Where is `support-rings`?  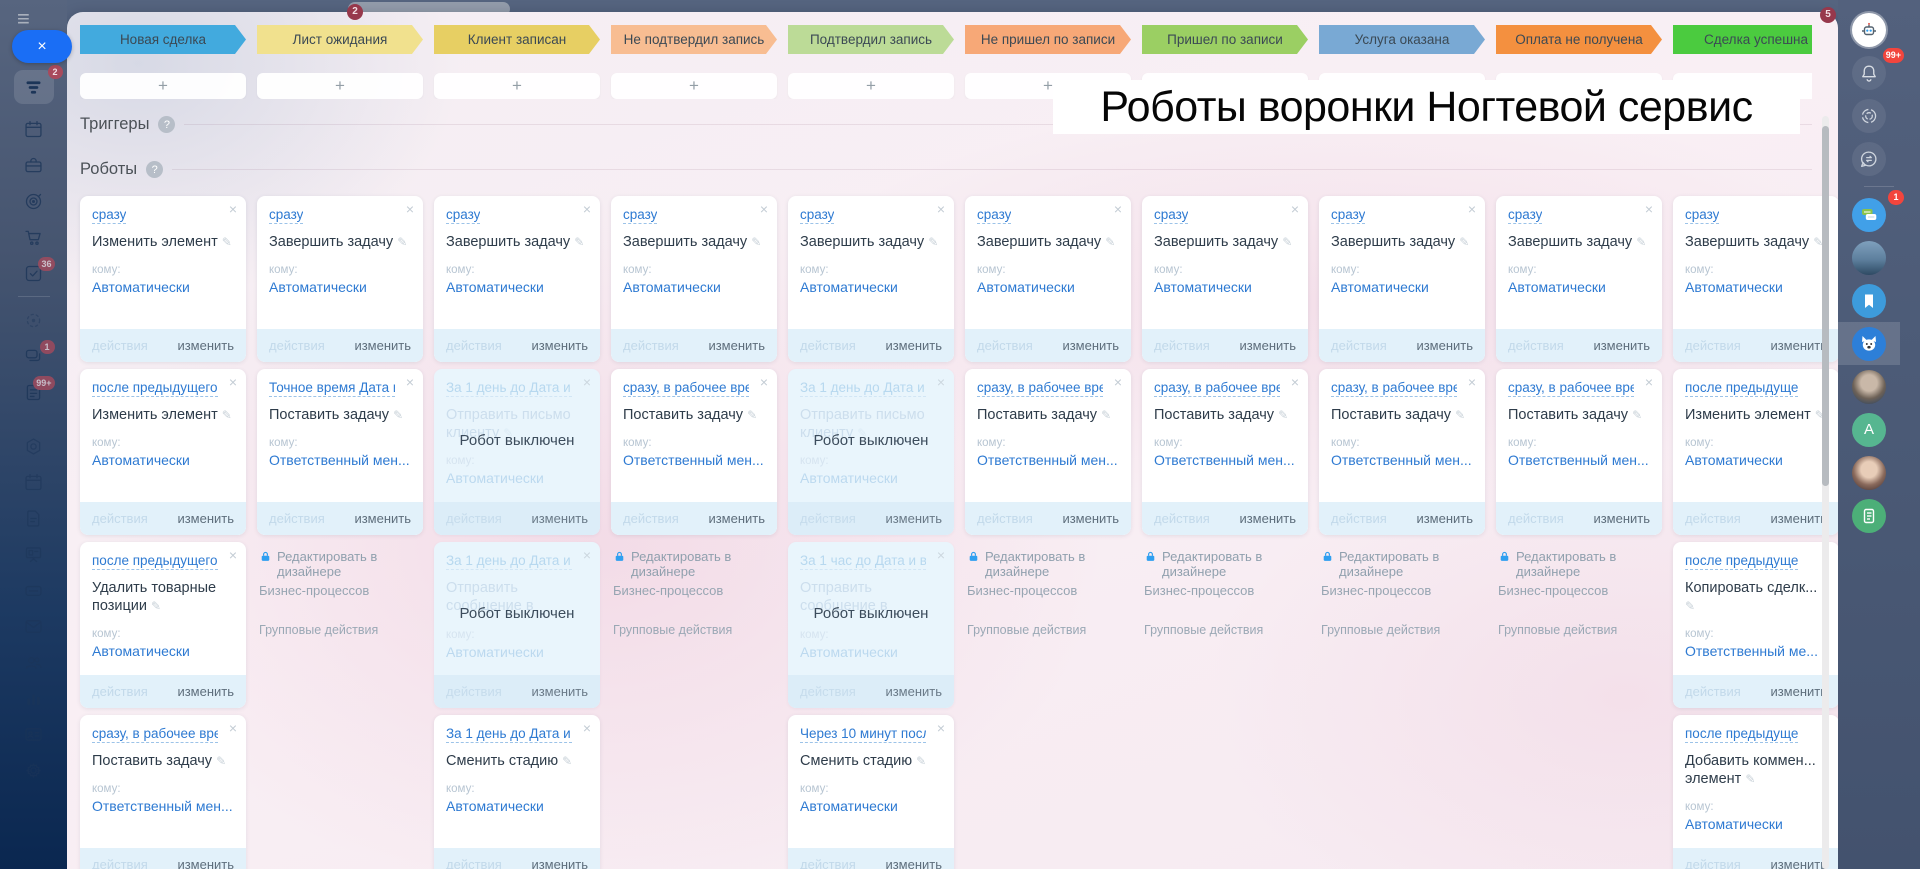
support-rings is located at coordinates (1869, 115).